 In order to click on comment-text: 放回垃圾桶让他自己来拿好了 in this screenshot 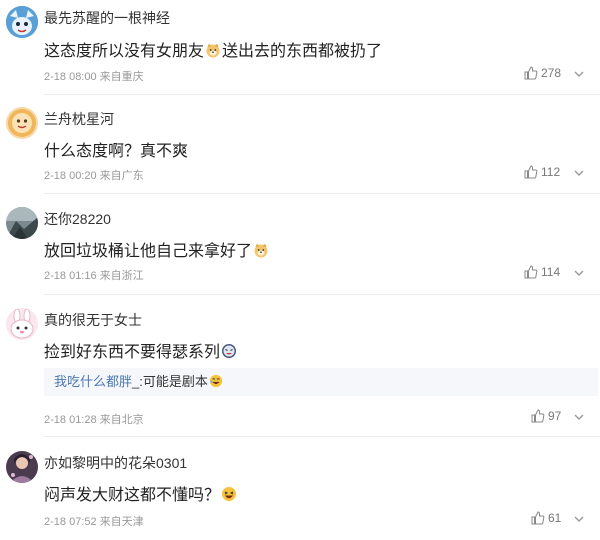, I will do `click(157, 250)`.